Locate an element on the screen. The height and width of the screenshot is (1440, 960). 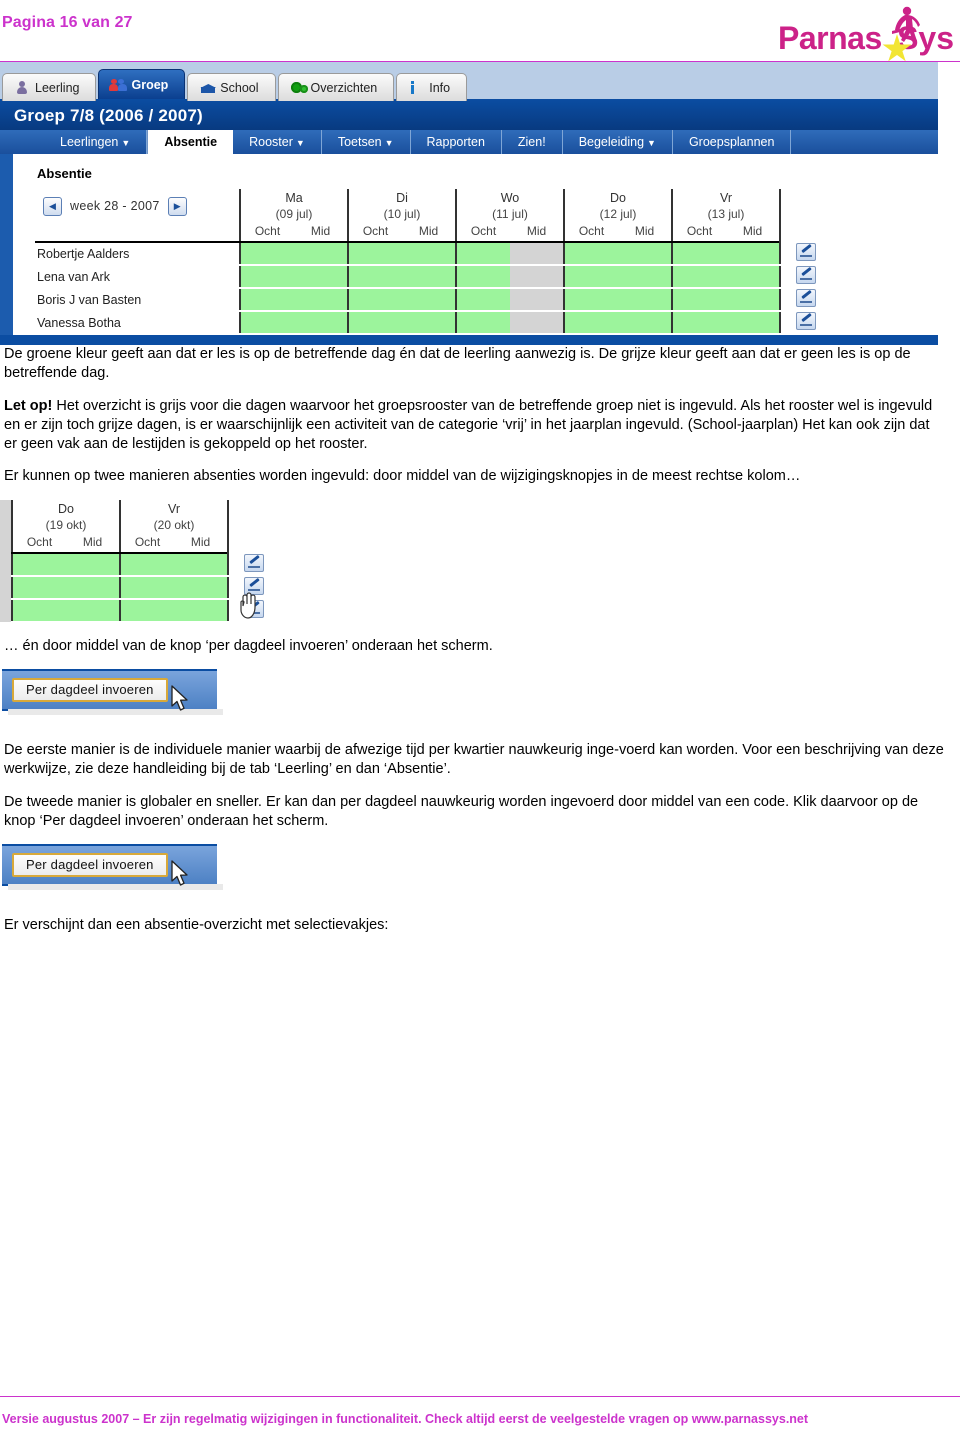
main-tab-overzichten-label: Overzichten is located at coordinates (344, 87).